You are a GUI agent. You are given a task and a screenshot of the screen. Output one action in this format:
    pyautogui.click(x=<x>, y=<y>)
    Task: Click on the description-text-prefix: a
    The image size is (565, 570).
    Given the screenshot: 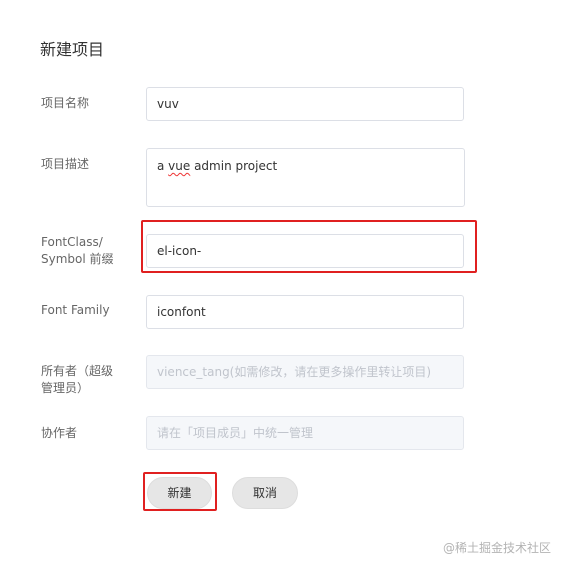 What is the action you would take?
    pyautogui.click(x=163, y=166)
    